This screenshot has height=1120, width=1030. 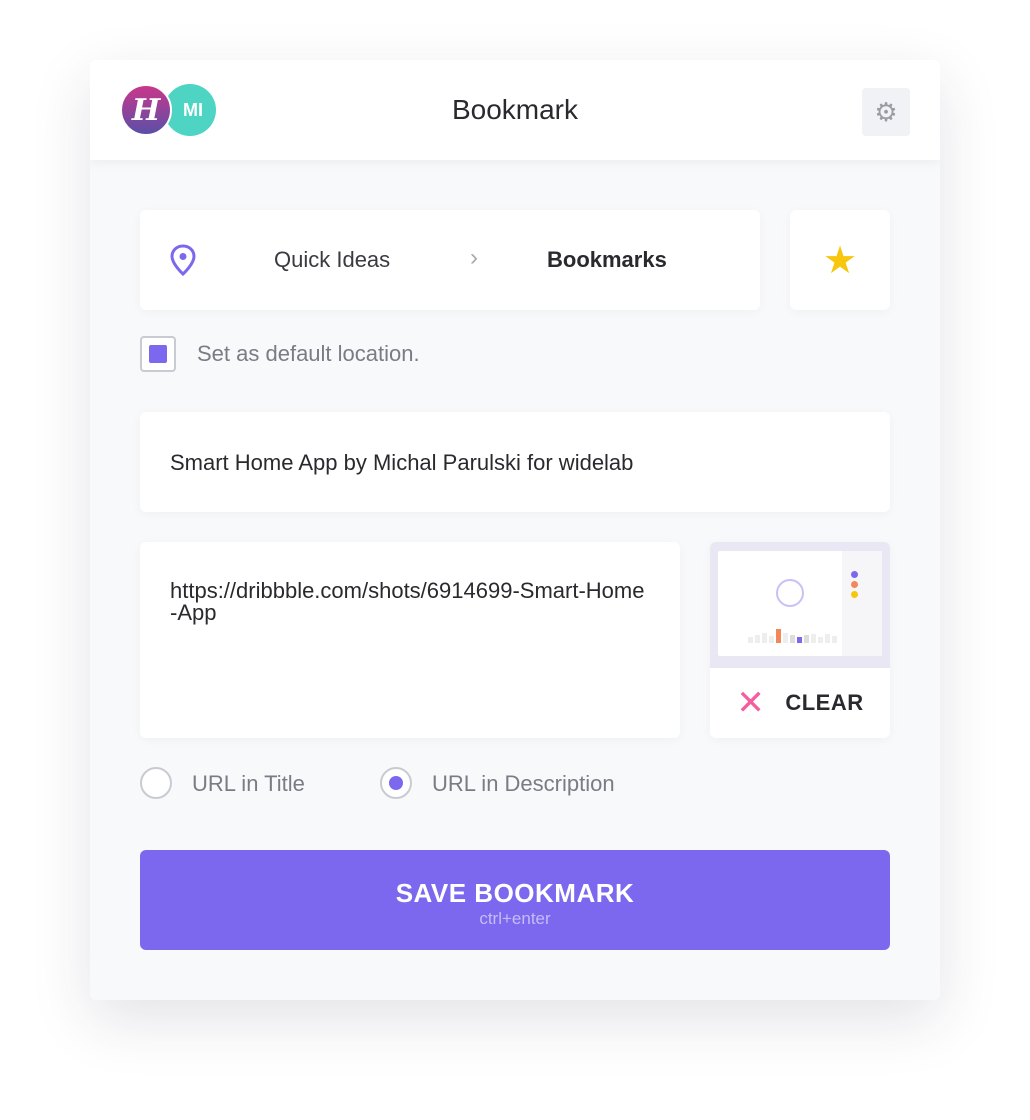 What do you see at coordinates (751, 703) in the screenshot?
I see `close-icon: ✕` at bounding box center [751, 703].